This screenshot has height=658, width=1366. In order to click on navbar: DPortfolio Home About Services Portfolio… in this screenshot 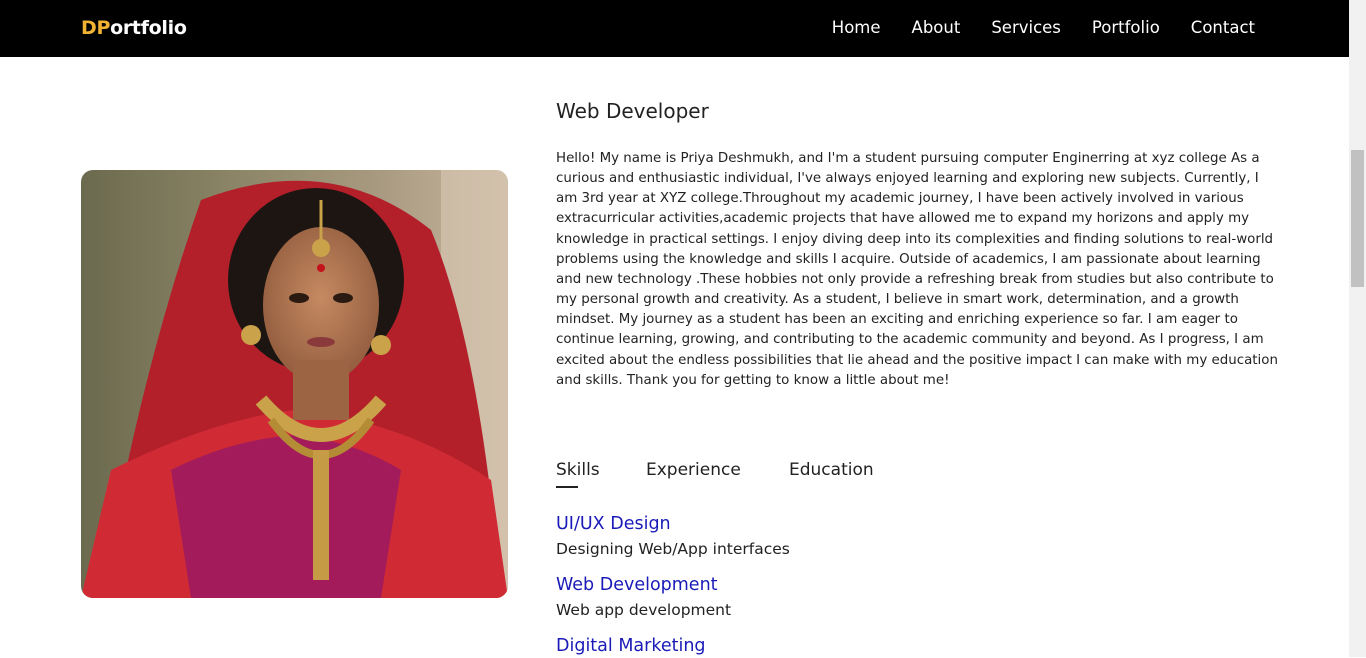, I will do `click(674, 28)`.